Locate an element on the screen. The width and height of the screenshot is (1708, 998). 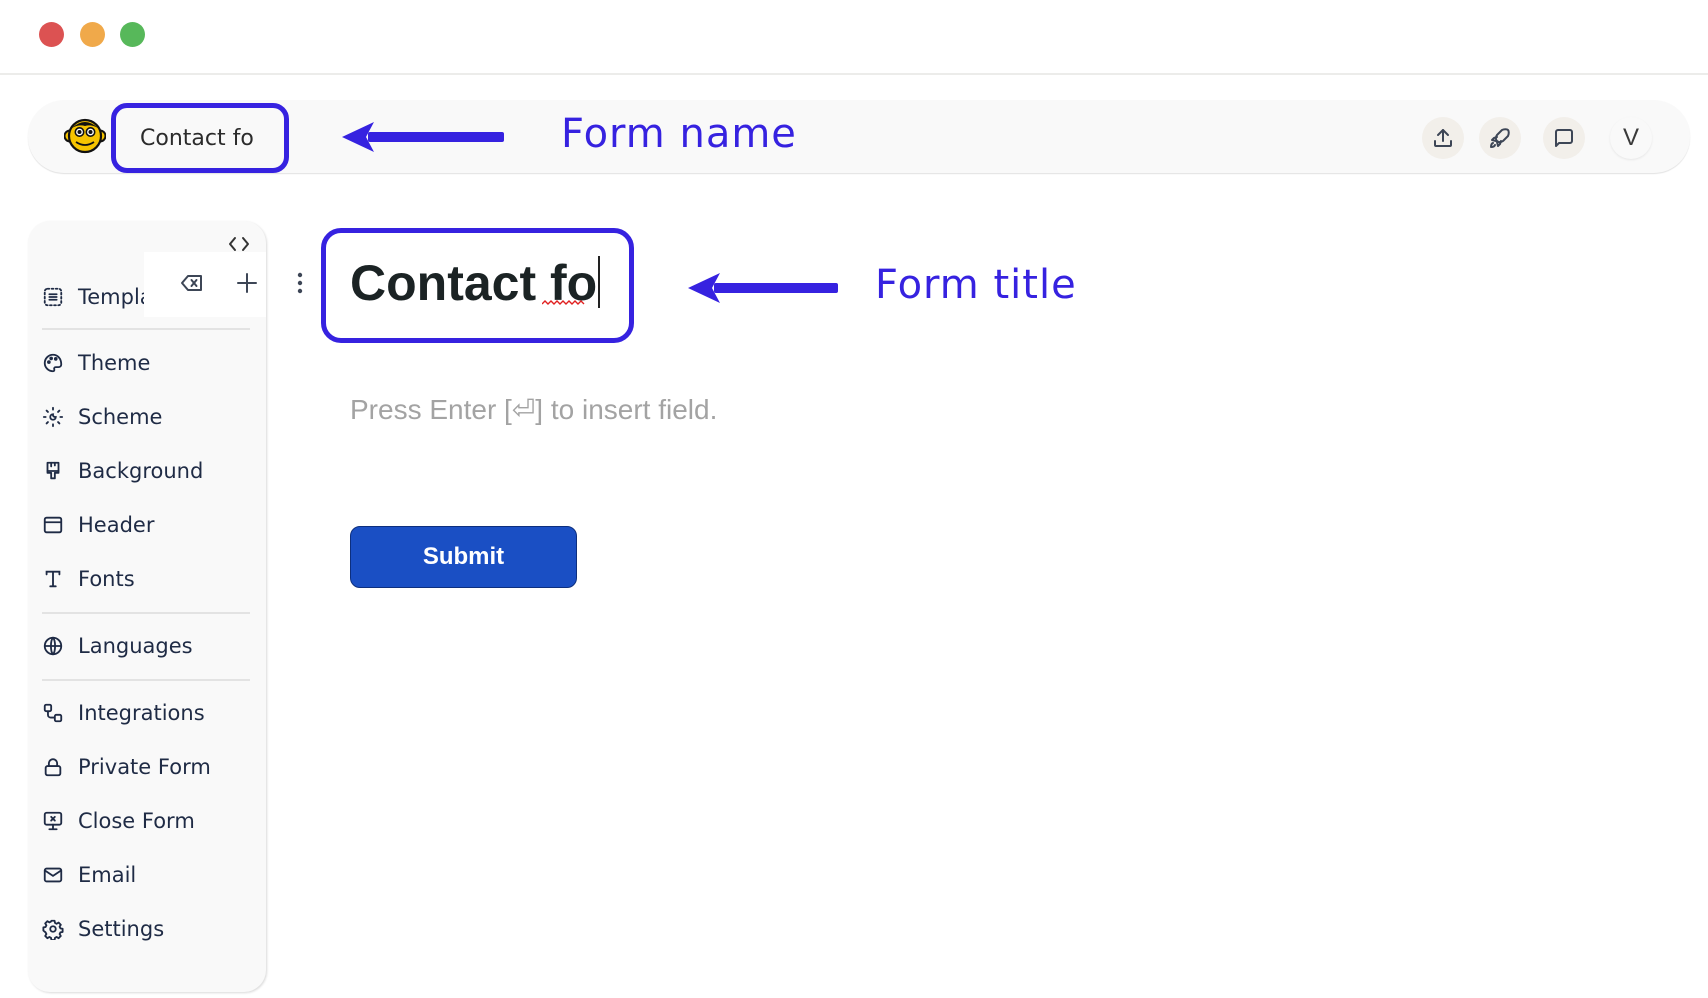
sidebar-item-fonts: Fonts is located at coordinates (88, 579).